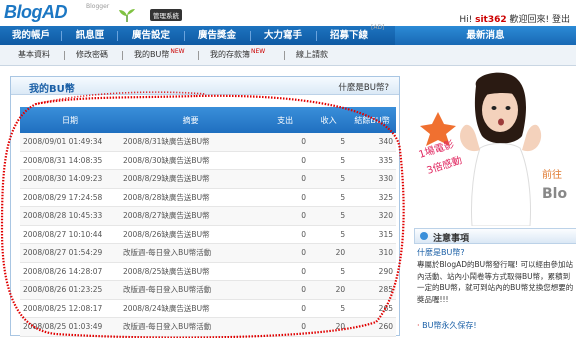 This screenshot has height=338, width=576. What do you see at coordinates (70, 271) in the screenshot?
I see `cell-date: 2008/08/26 14:28:07` at bounding box center [70, 271].